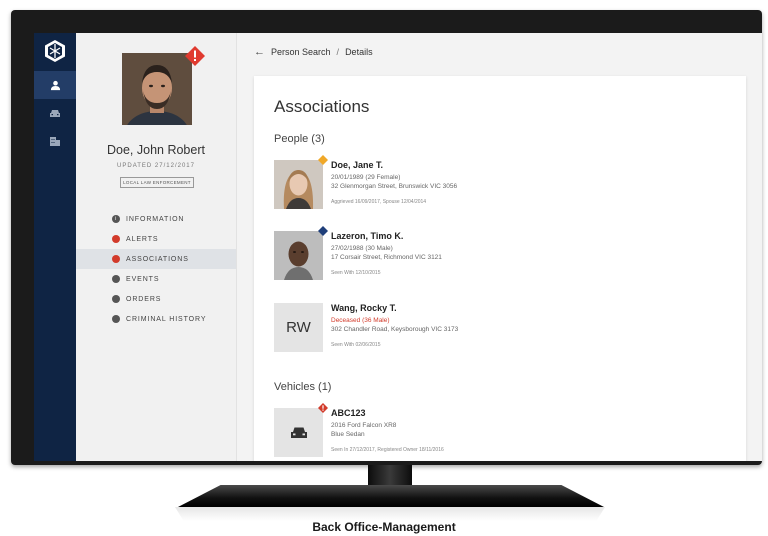 The height and width of the screenshot is (536, 768). I want to click on profile-photo, so click(157, 89).